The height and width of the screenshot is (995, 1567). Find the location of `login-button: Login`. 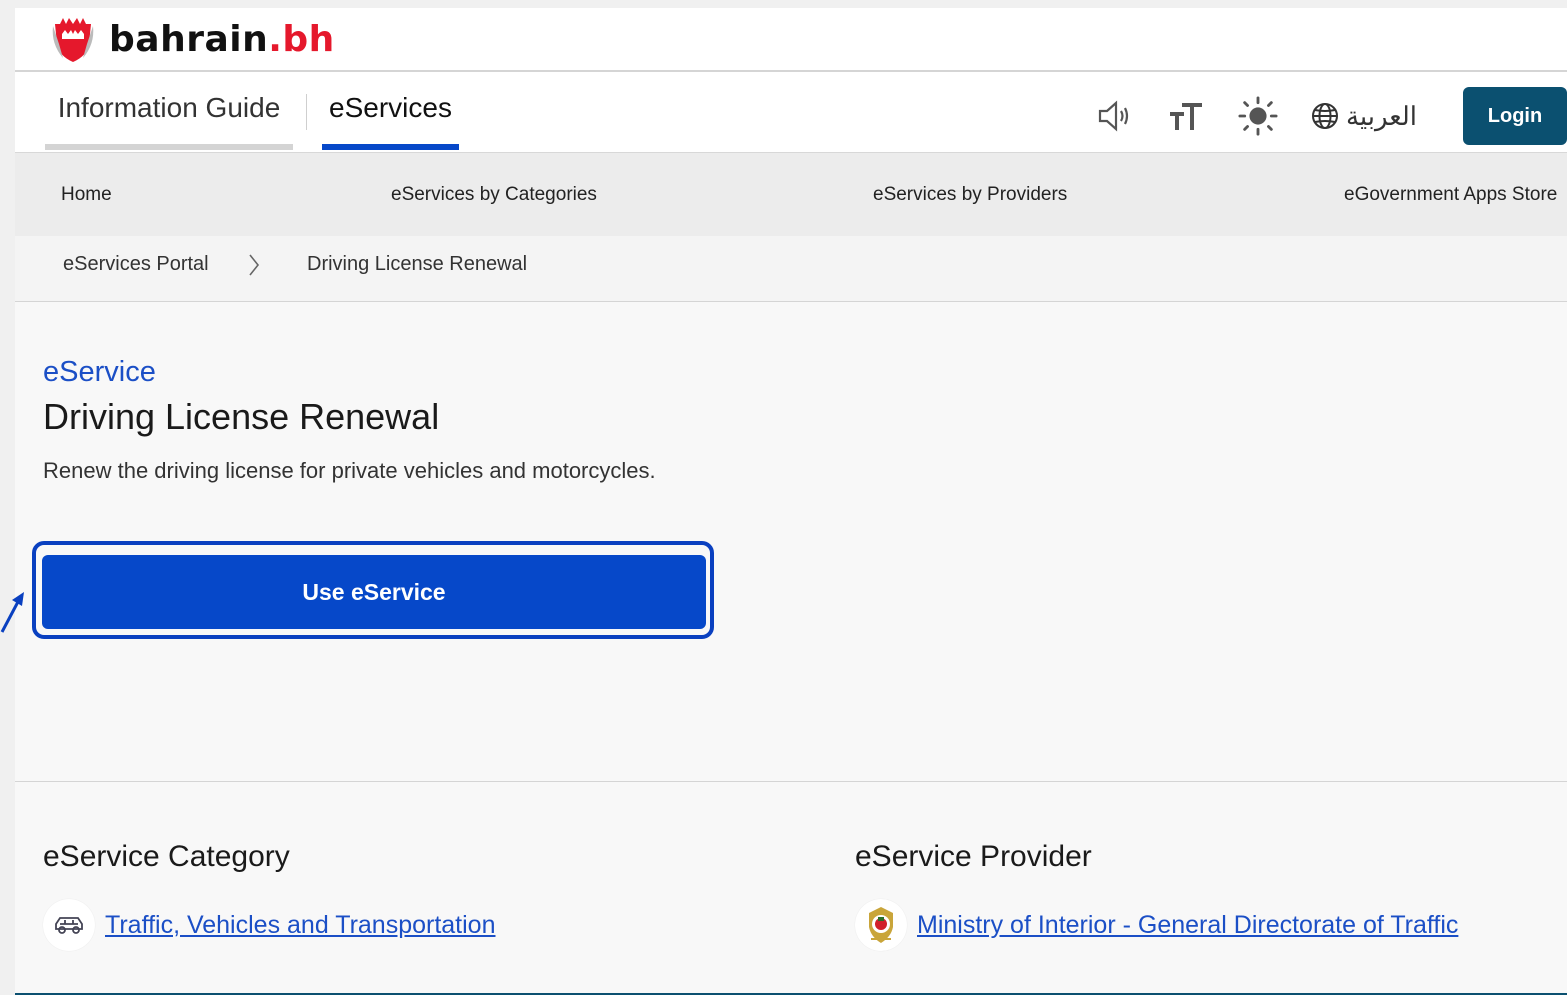

login-button: Login is located at coordinates (1515, 116).